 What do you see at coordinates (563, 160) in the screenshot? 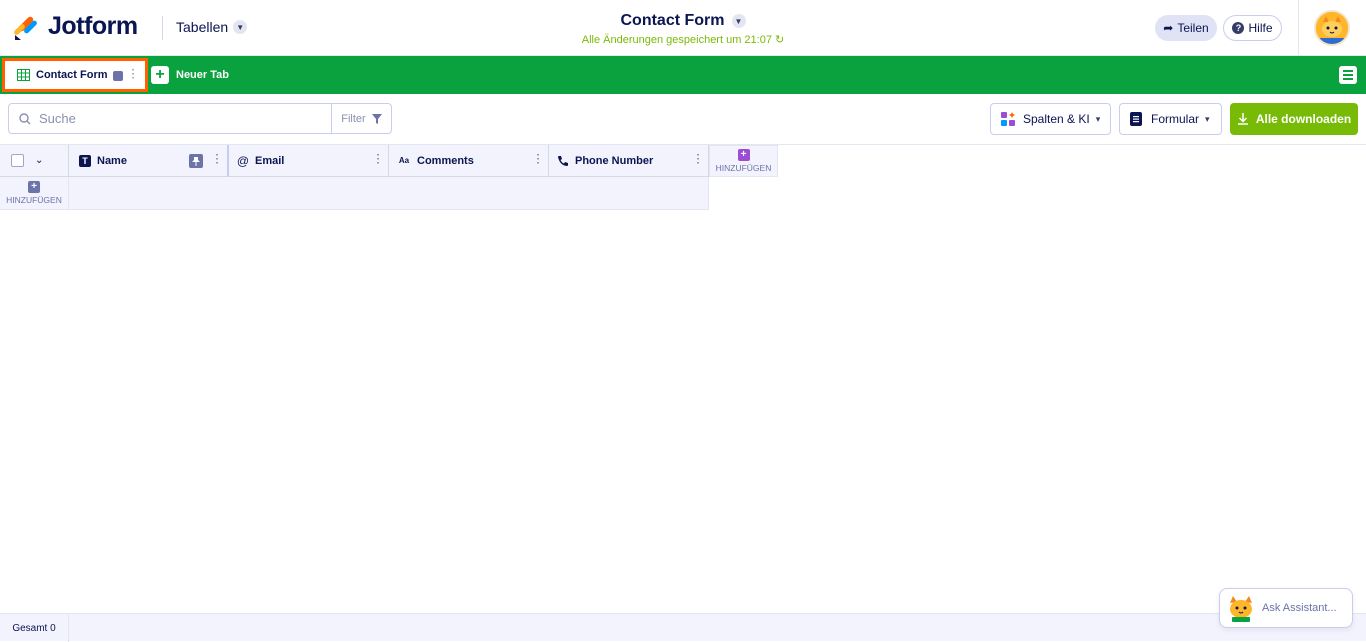
I see `phone-icon` at bounding box center [563, 160].